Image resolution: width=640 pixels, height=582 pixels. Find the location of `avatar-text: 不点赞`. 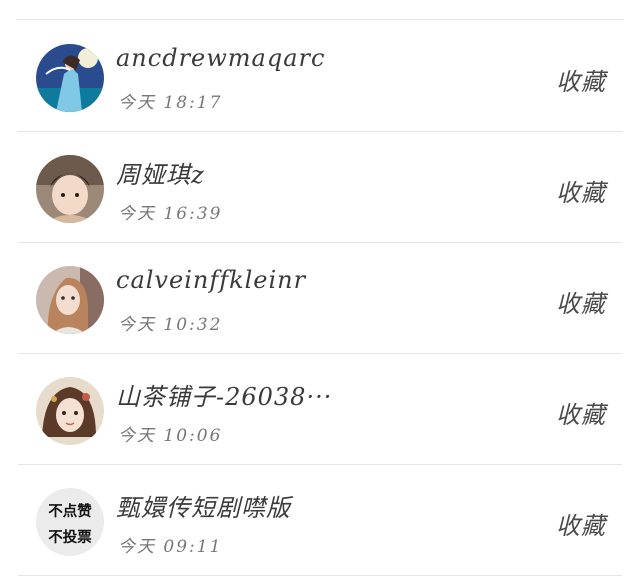

avatar-text: 不点赞 is located at coordinates (70, 512).